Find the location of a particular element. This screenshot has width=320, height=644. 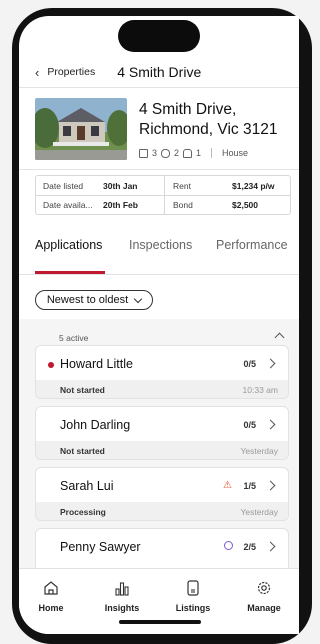

tab-bar: Applications Inspections Performance is located at coordinates (159, 256).